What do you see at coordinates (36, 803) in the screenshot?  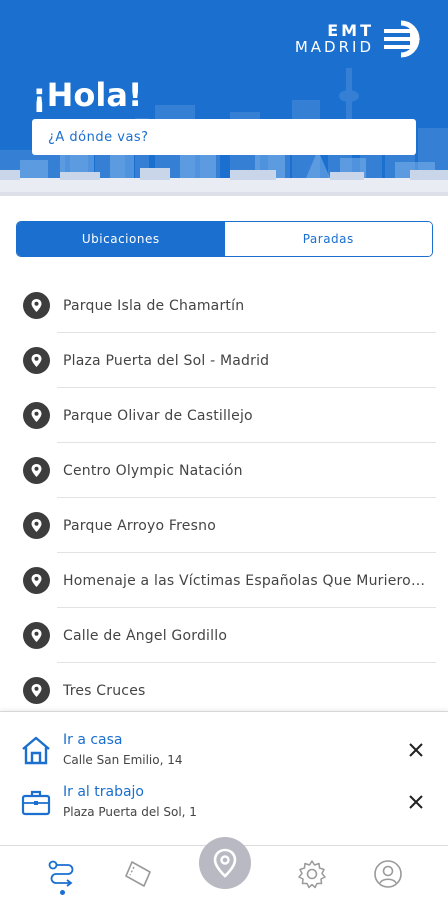 I see `briefcase-icon` at bounding box center [36, 803].